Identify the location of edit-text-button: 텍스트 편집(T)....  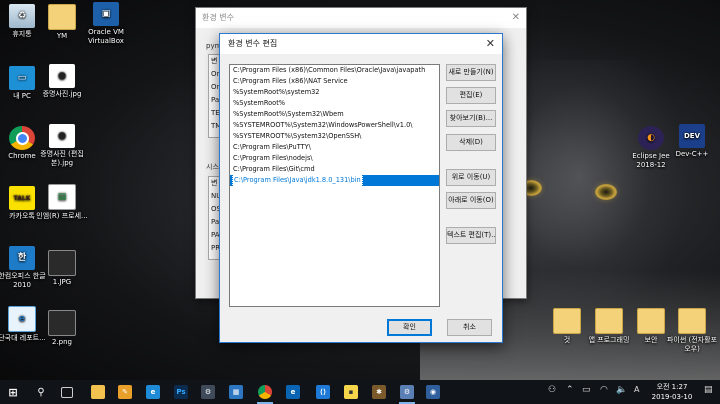
(471, 235).